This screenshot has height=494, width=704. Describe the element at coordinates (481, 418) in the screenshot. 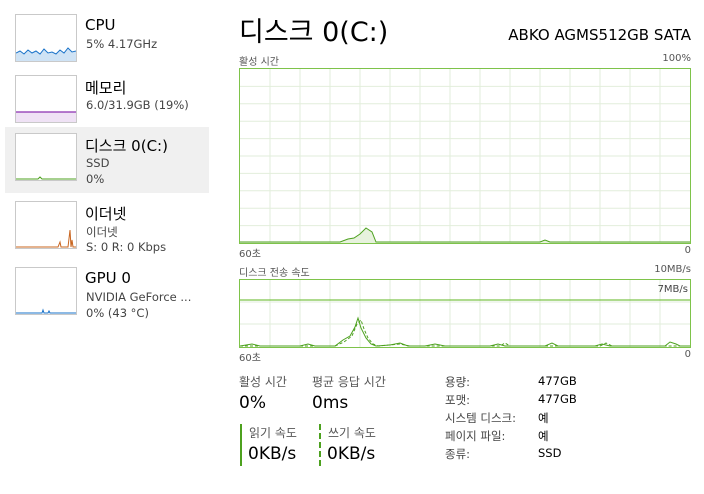

I see `system-disk-label: 시스템 디스크:` at that location.